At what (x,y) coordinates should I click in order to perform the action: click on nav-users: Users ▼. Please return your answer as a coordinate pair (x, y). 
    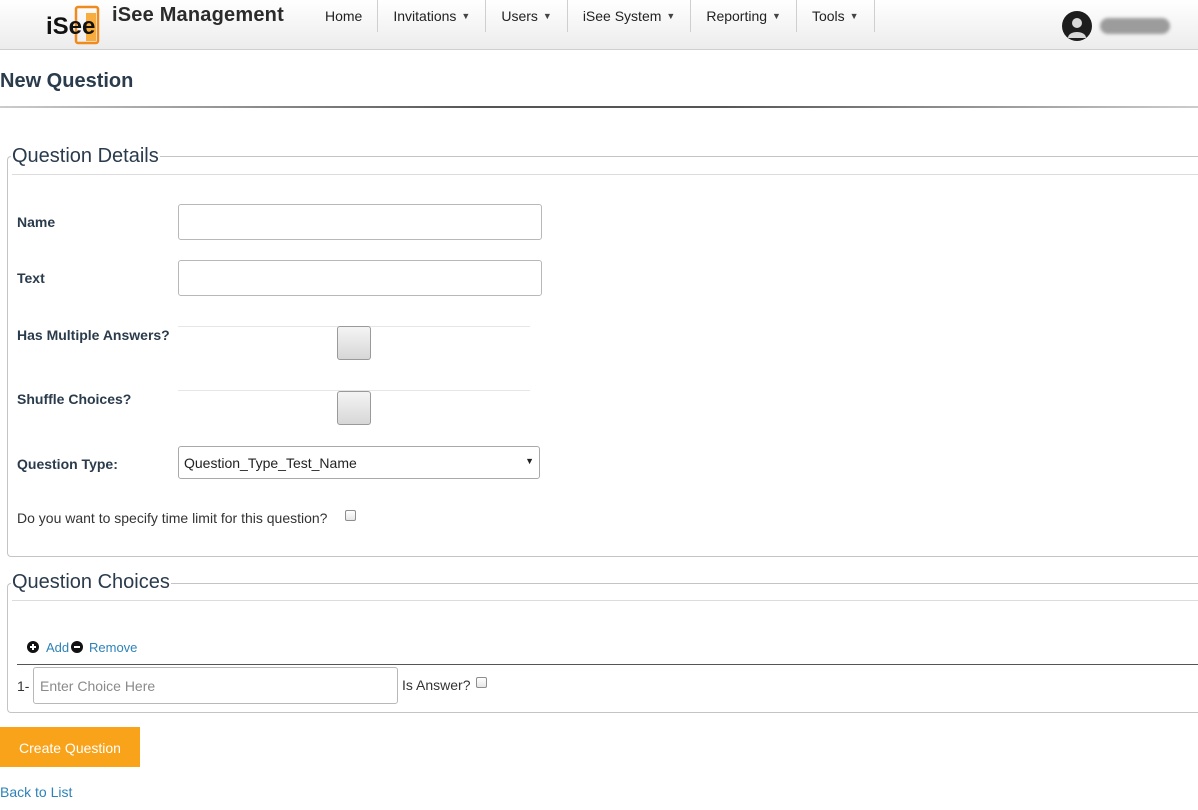
    Looking at the image, I should click on (527, 16).